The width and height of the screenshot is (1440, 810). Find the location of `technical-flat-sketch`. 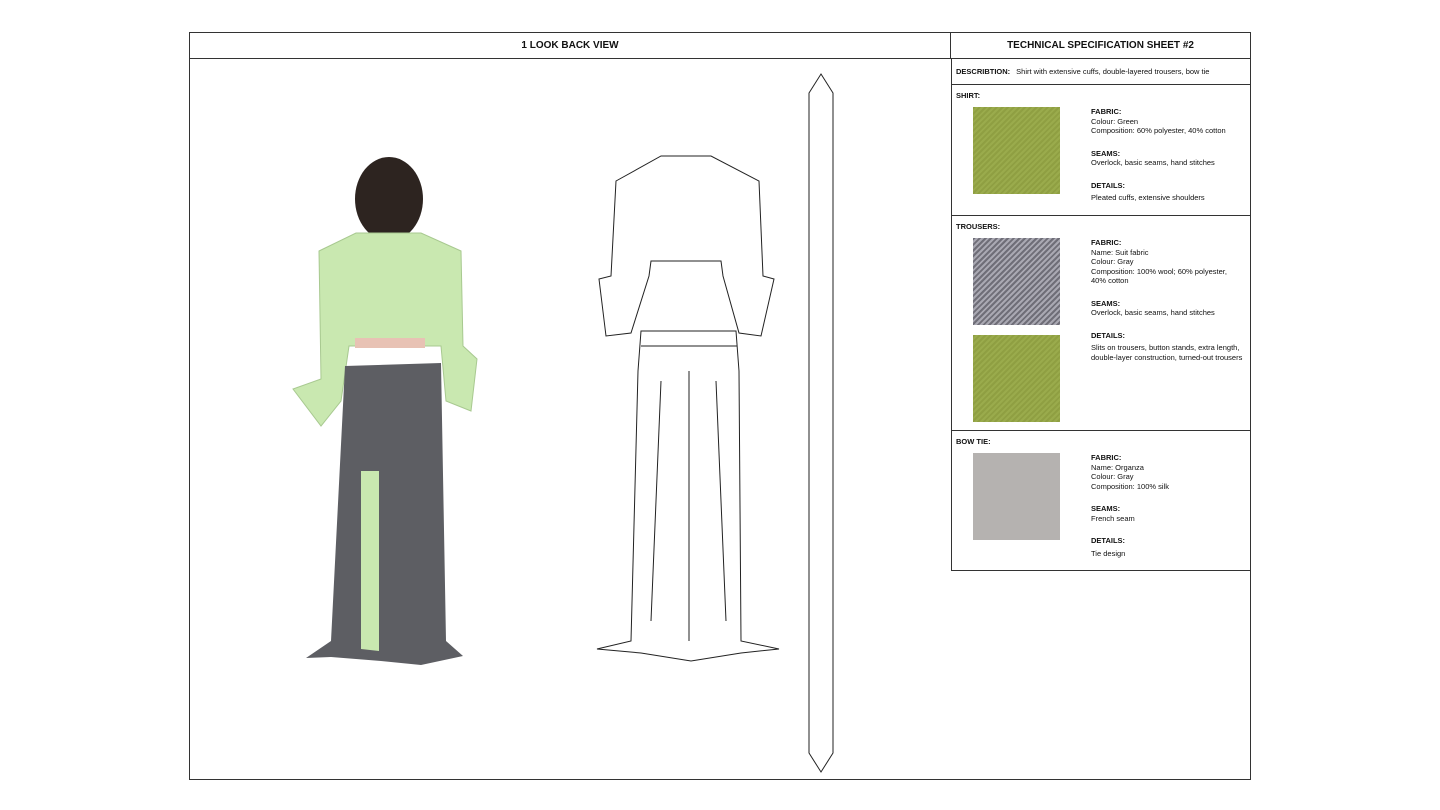

technical-flat-sketch is located at coordinates (688, 408).